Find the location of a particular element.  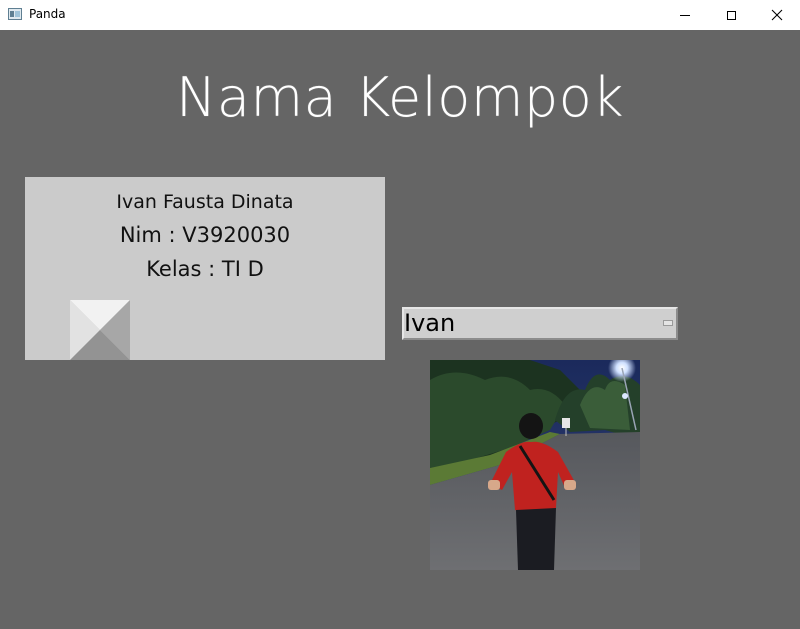

dropdown-selected-value: Ivan is located at coordinates (430, 323).